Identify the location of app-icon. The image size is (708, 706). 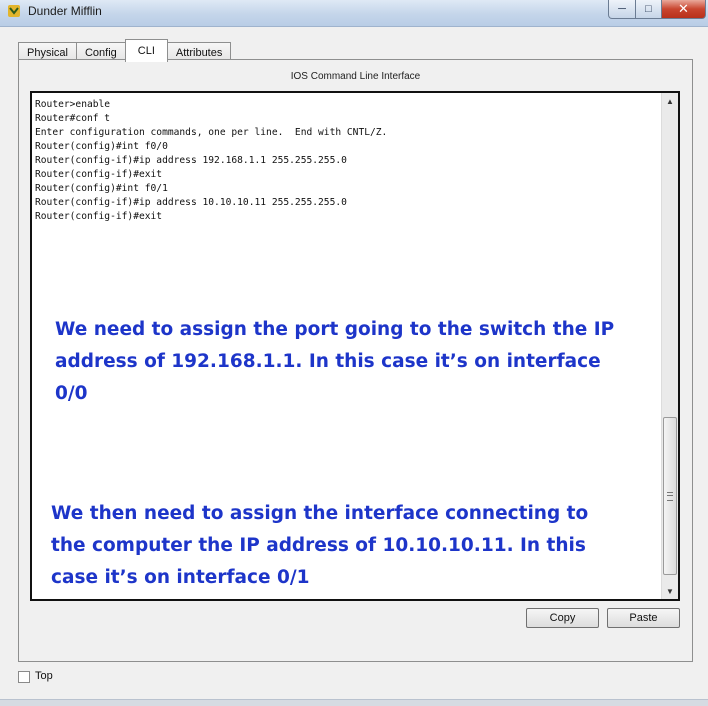
(14, 11).